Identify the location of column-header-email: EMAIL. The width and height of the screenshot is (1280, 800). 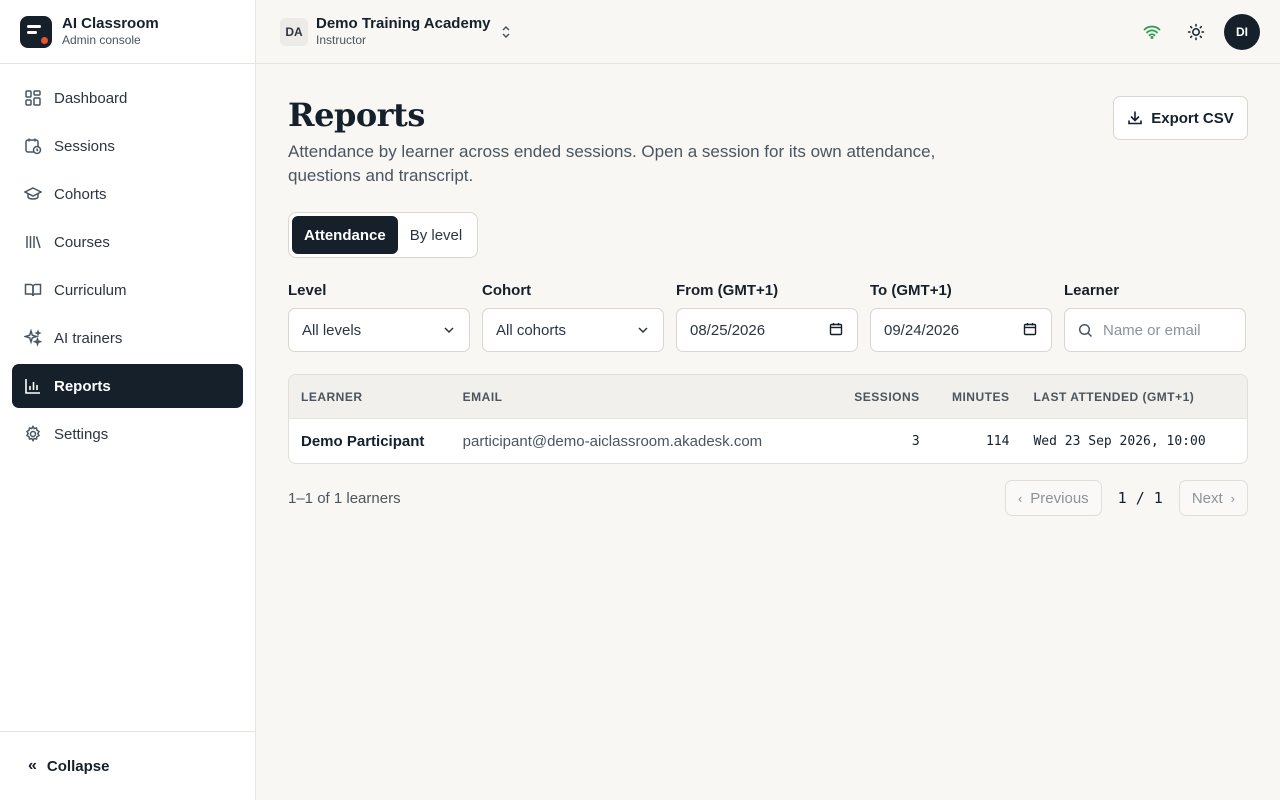
(652, 397).